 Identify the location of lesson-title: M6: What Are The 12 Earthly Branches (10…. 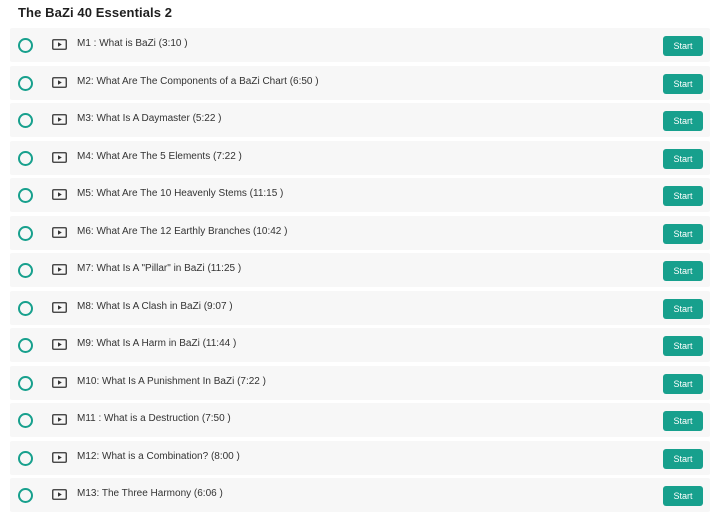
(182, 231).